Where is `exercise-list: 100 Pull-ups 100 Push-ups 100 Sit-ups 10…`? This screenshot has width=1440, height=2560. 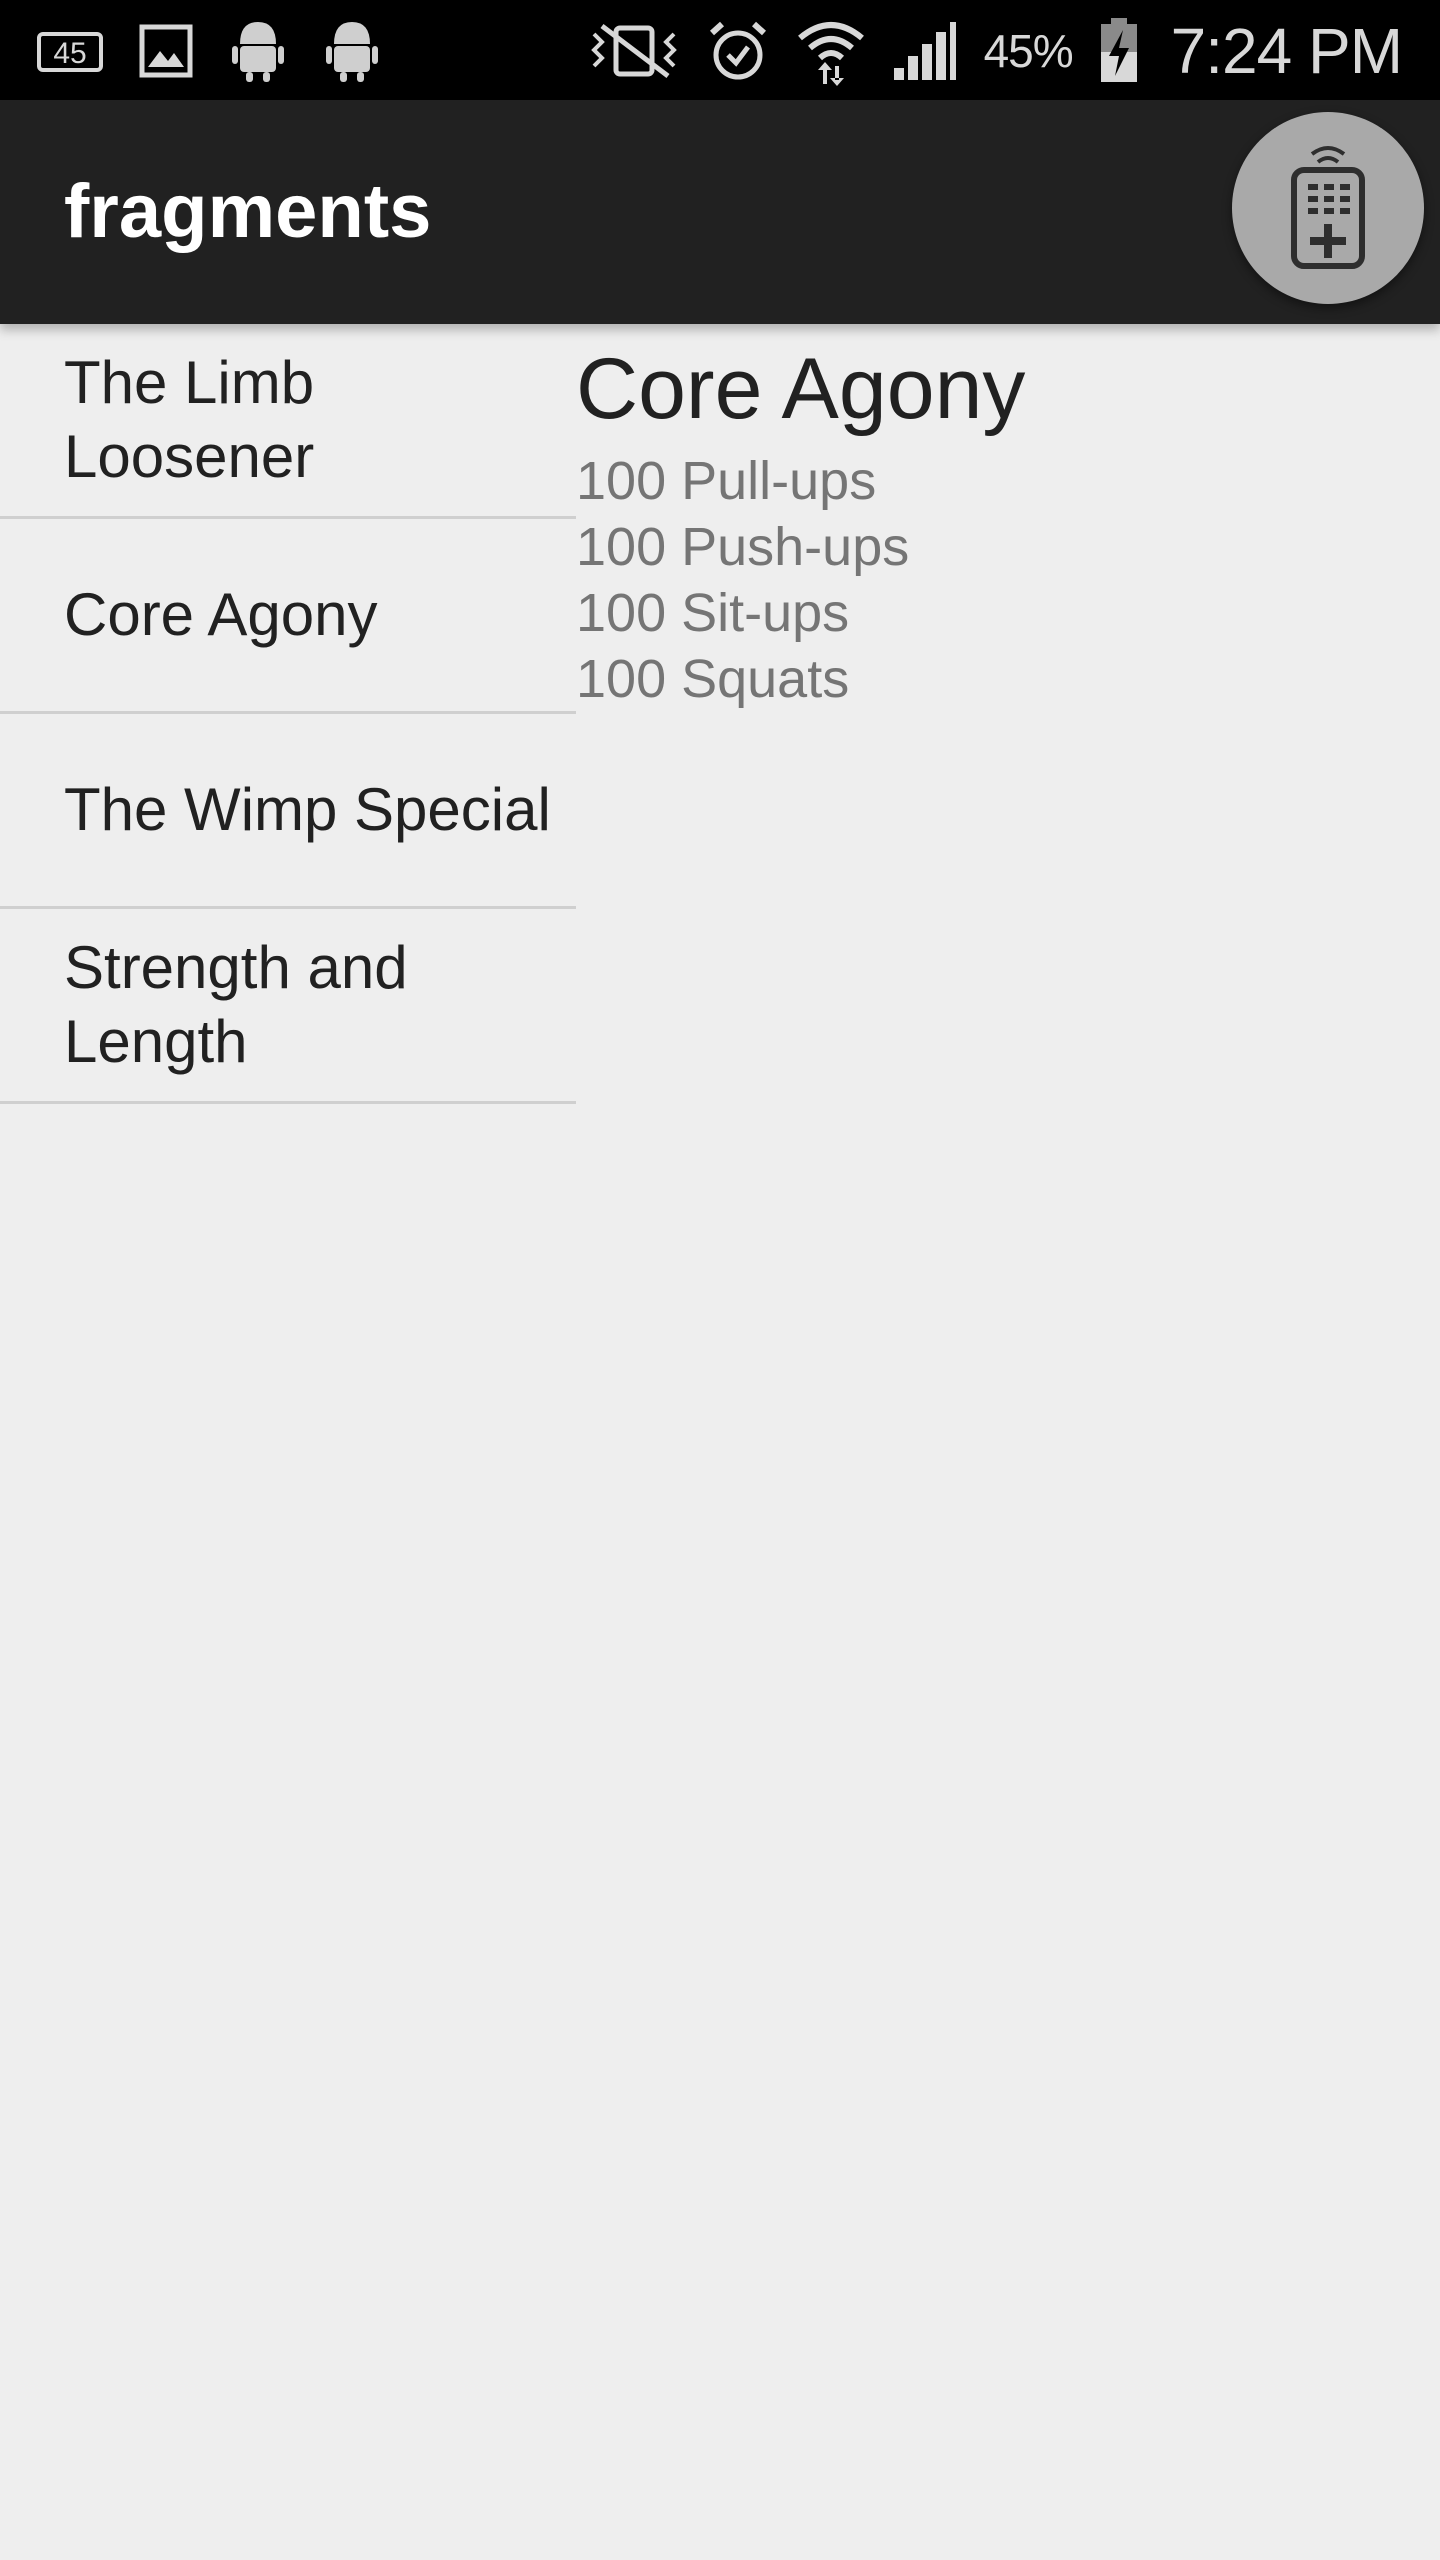
exercise-list: 100 Pull-ups 100 Push-ups 100 Sit-ups 10… is located at coordinates (742, 580).